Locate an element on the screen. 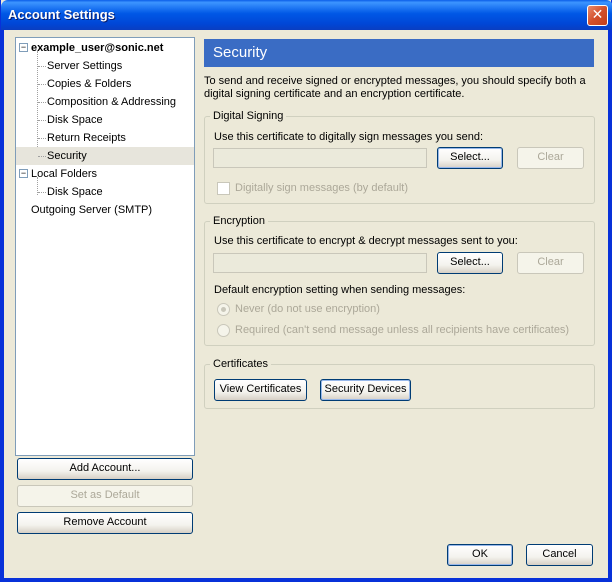  page-title: Security is located at coordinates (399, 53).